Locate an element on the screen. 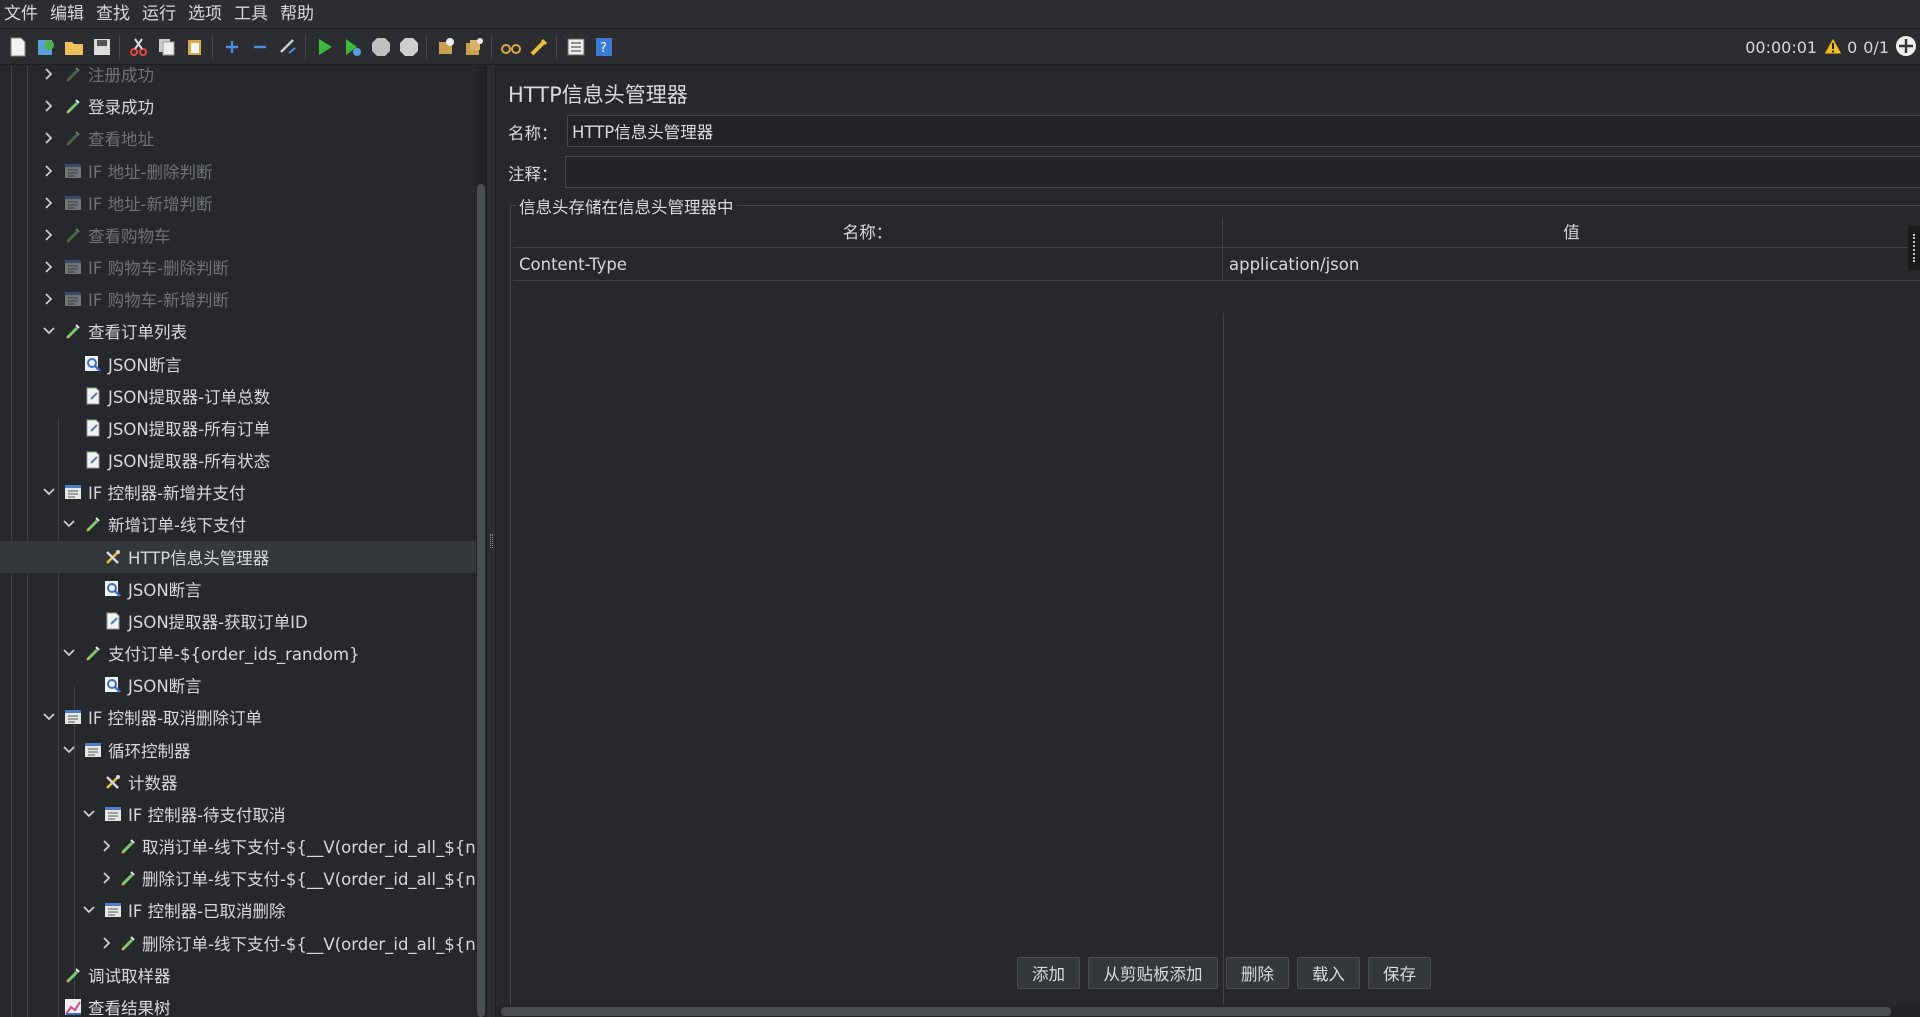 Image resolution: width=1920 pixels, height=1017 pixels. tree-item: IF 控制器-待支付取消 is located at coordinates (238, 814).